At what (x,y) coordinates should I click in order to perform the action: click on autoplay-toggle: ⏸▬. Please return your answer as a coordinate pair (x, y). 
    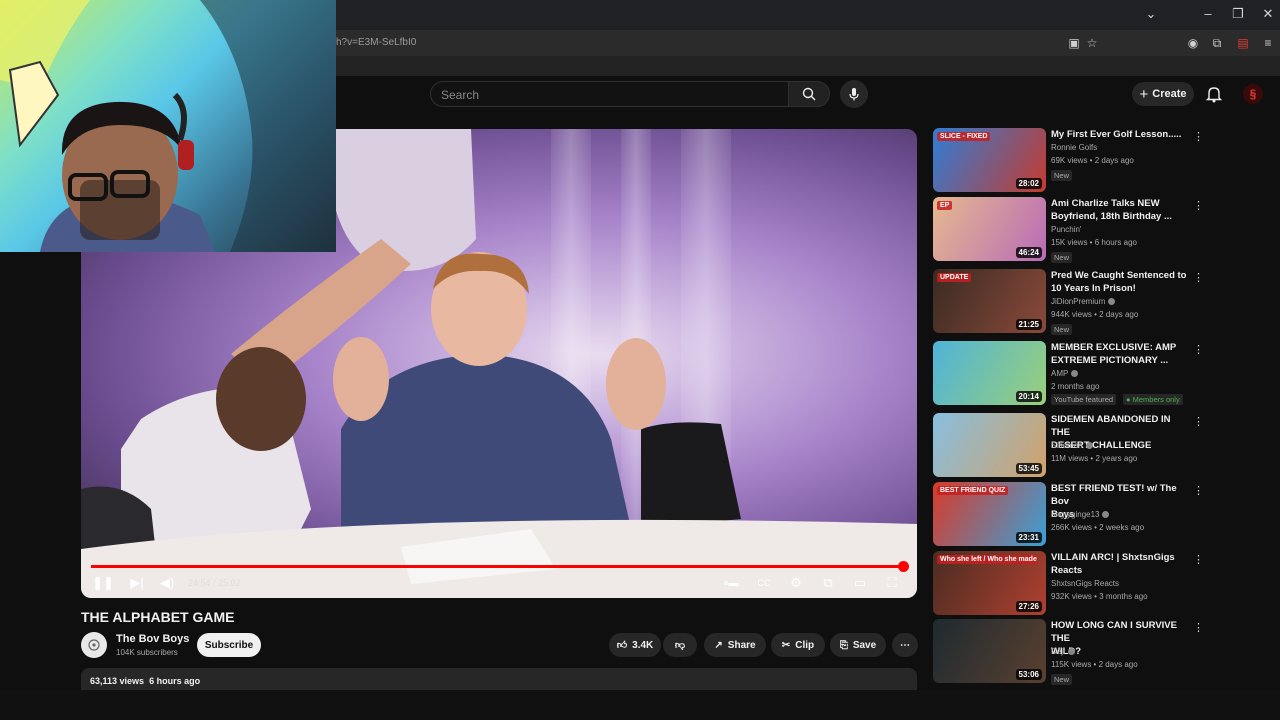
    Looking at the image, I should click on (731, 583).